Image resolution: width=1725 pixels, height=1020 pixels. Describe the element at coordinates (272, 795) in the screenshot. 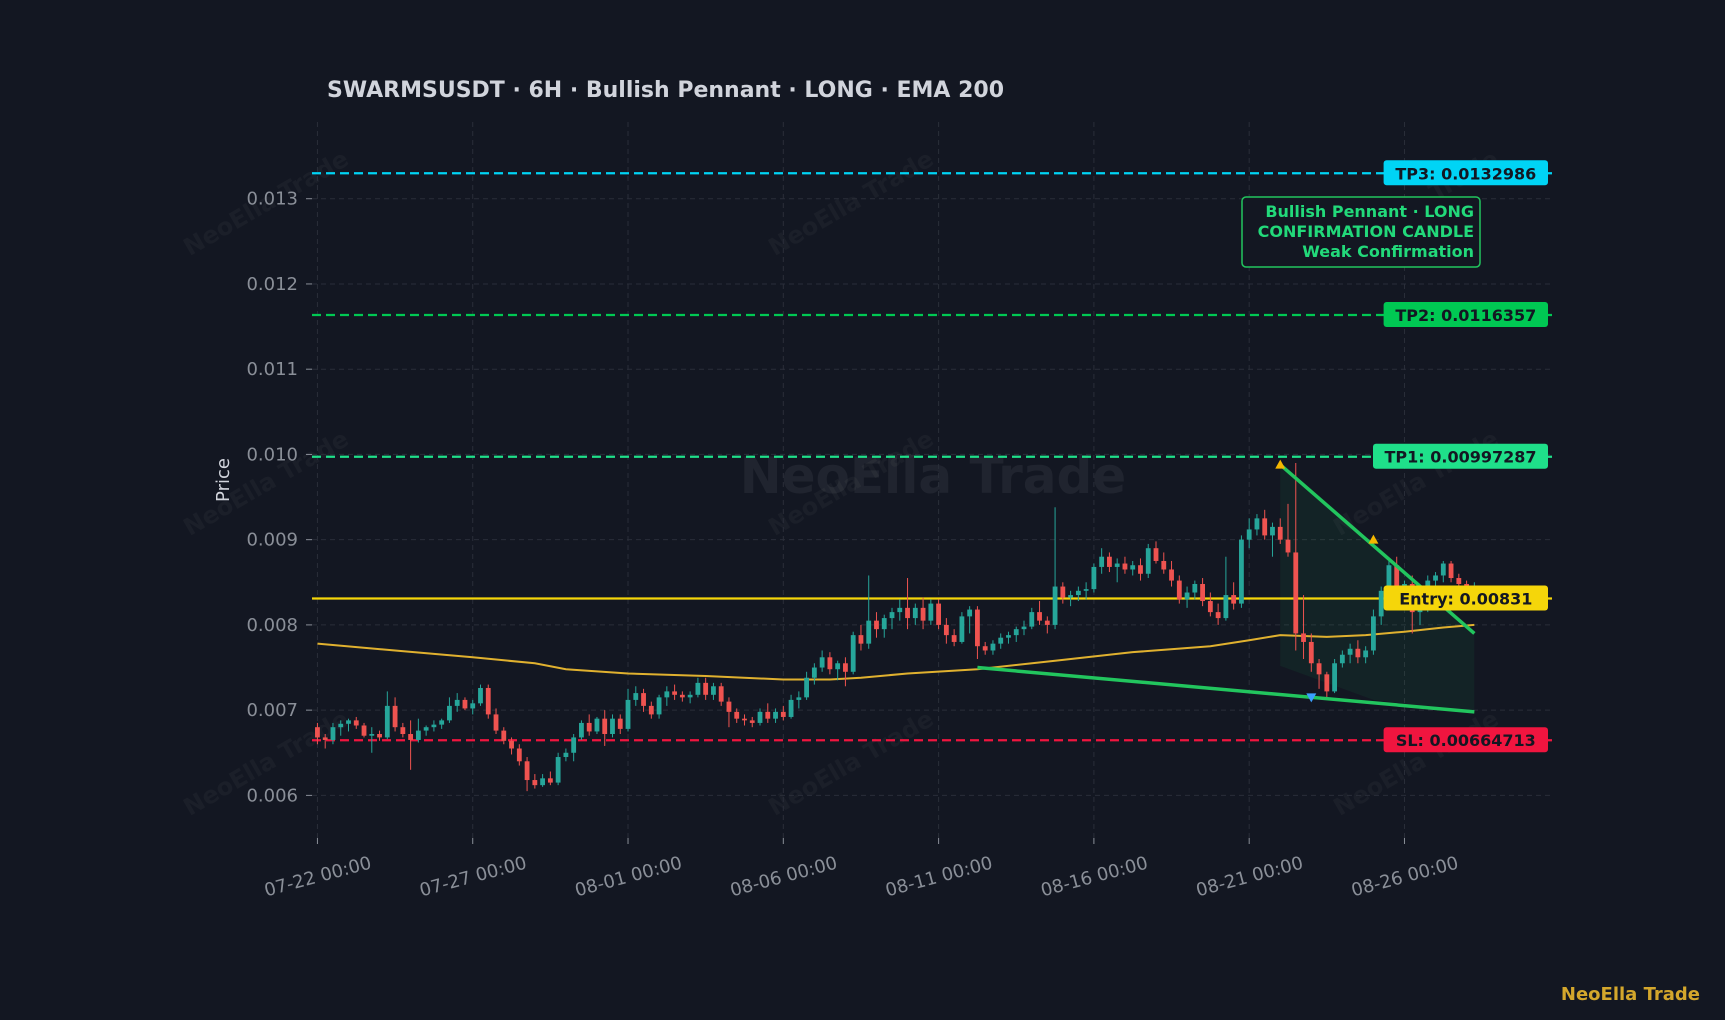

I see `y-tick-label: 0.006` at that location.